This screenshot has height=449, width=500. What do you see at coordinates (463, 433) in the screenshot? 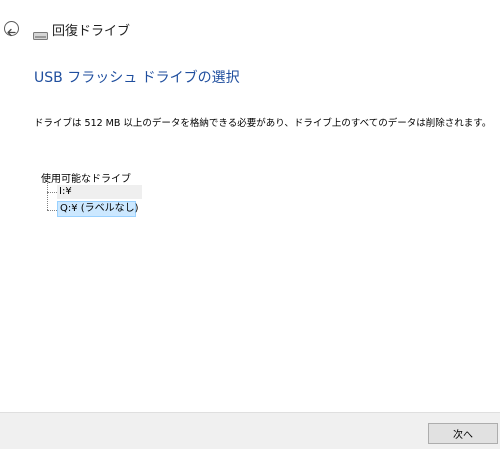
I see `next-button: 次へ` at bounding box center [463, 433].